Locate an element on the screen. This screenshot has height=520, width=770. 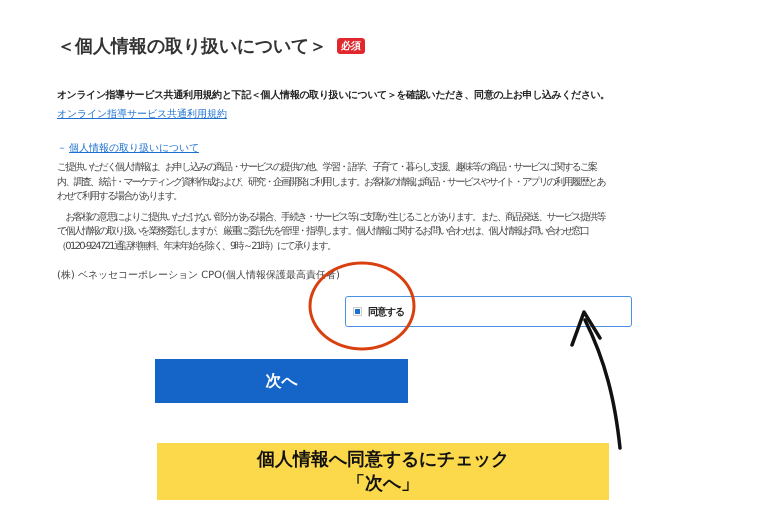
annotation-text: 個人情報へ同意するにチェック is located at coordinates (383, 460).